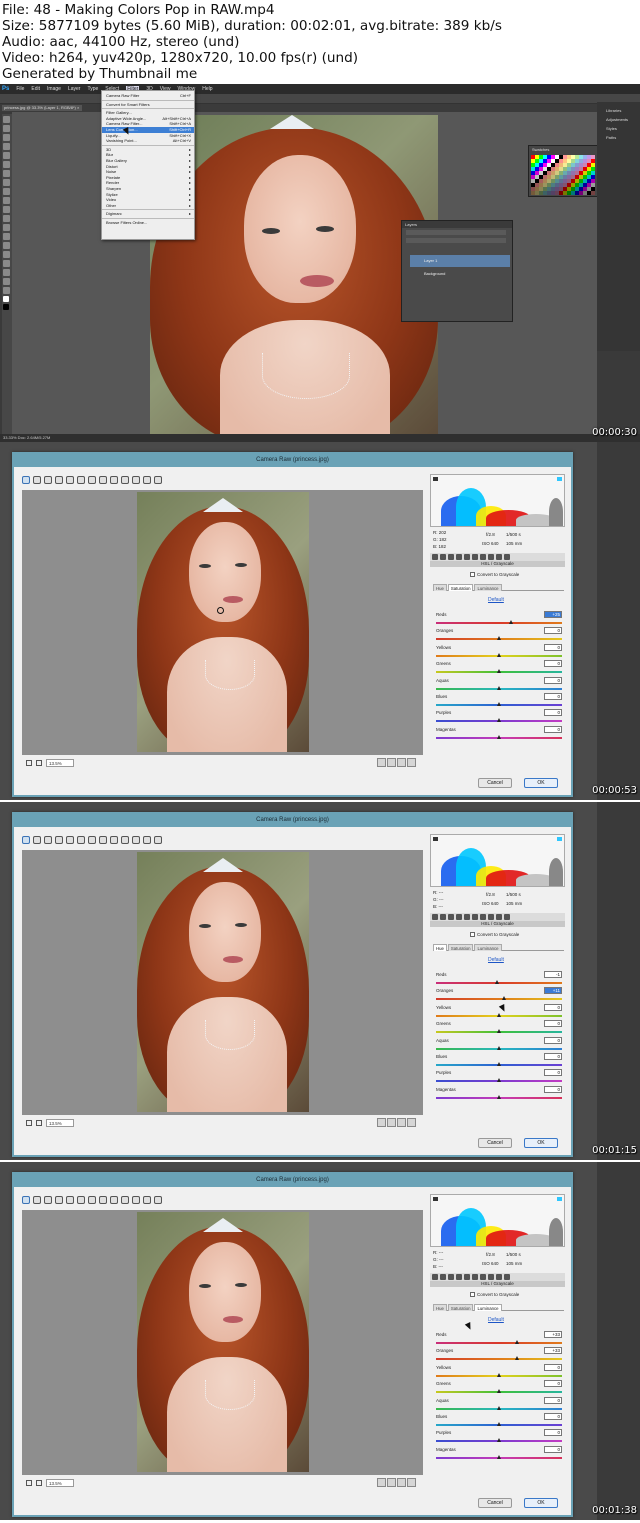  Describe the element at coordinates (92, 1200) in the screenshot. I see `straighten-icon` at that location.